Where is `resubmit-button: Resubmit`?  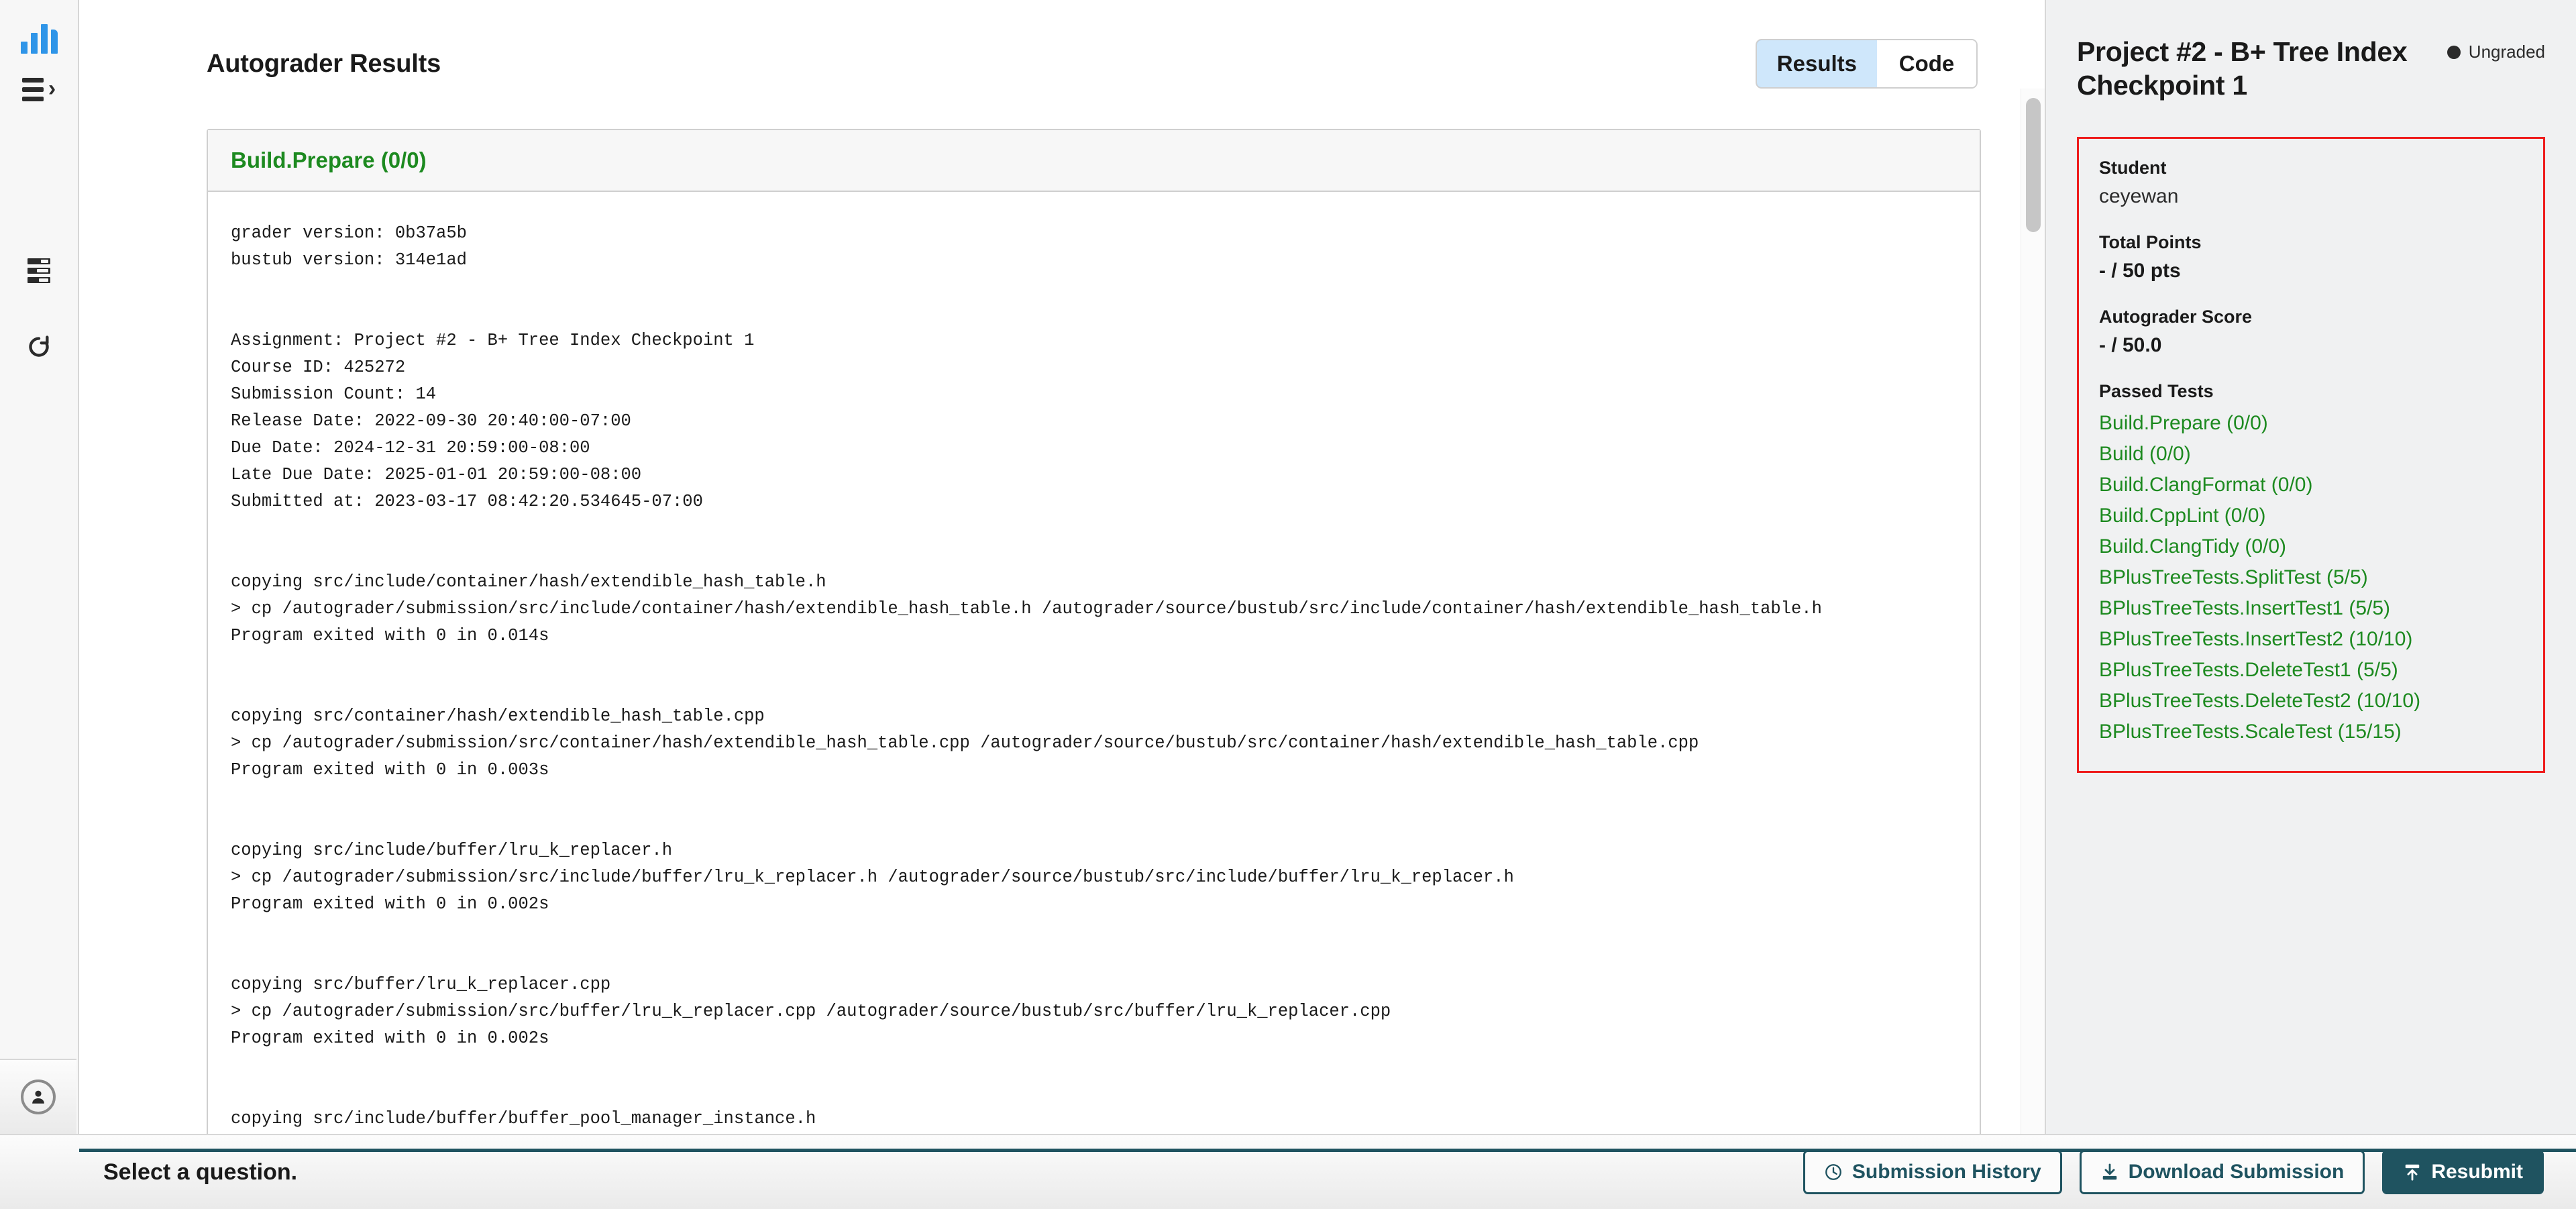
resubmit-button: Resubmit is located at coordinates (2463, 1172).